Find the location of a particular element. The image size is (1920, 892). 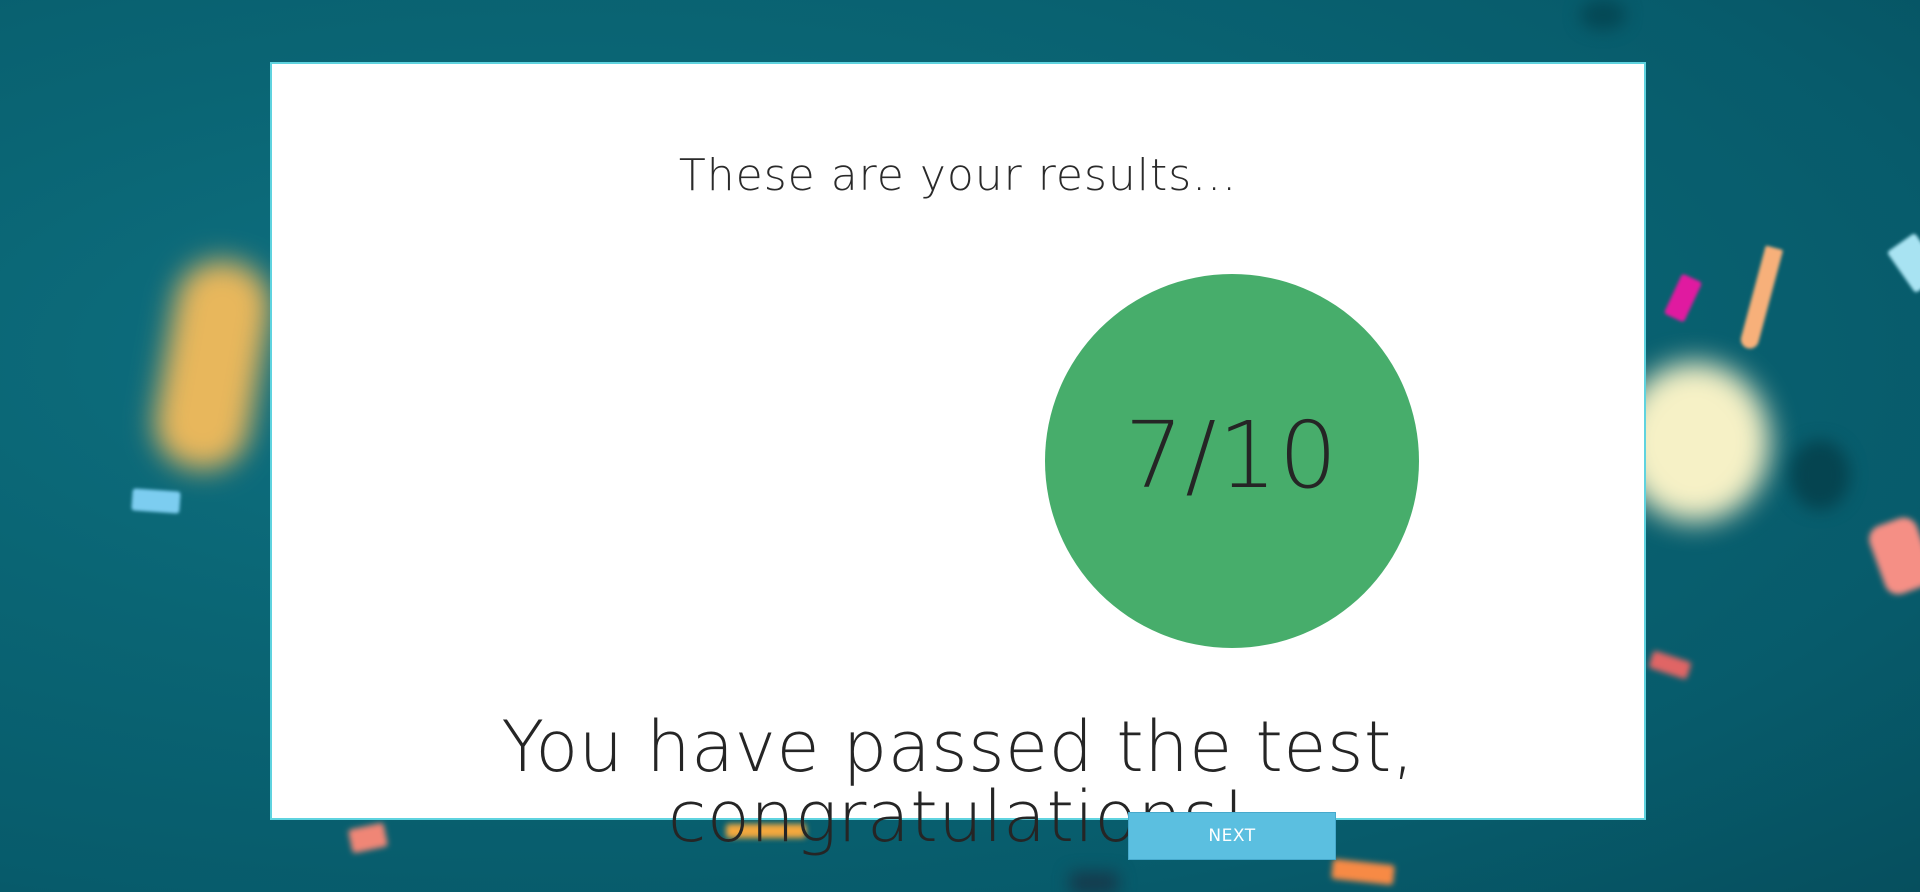

confetti-dark-top is located at coordinates (1603, 15).